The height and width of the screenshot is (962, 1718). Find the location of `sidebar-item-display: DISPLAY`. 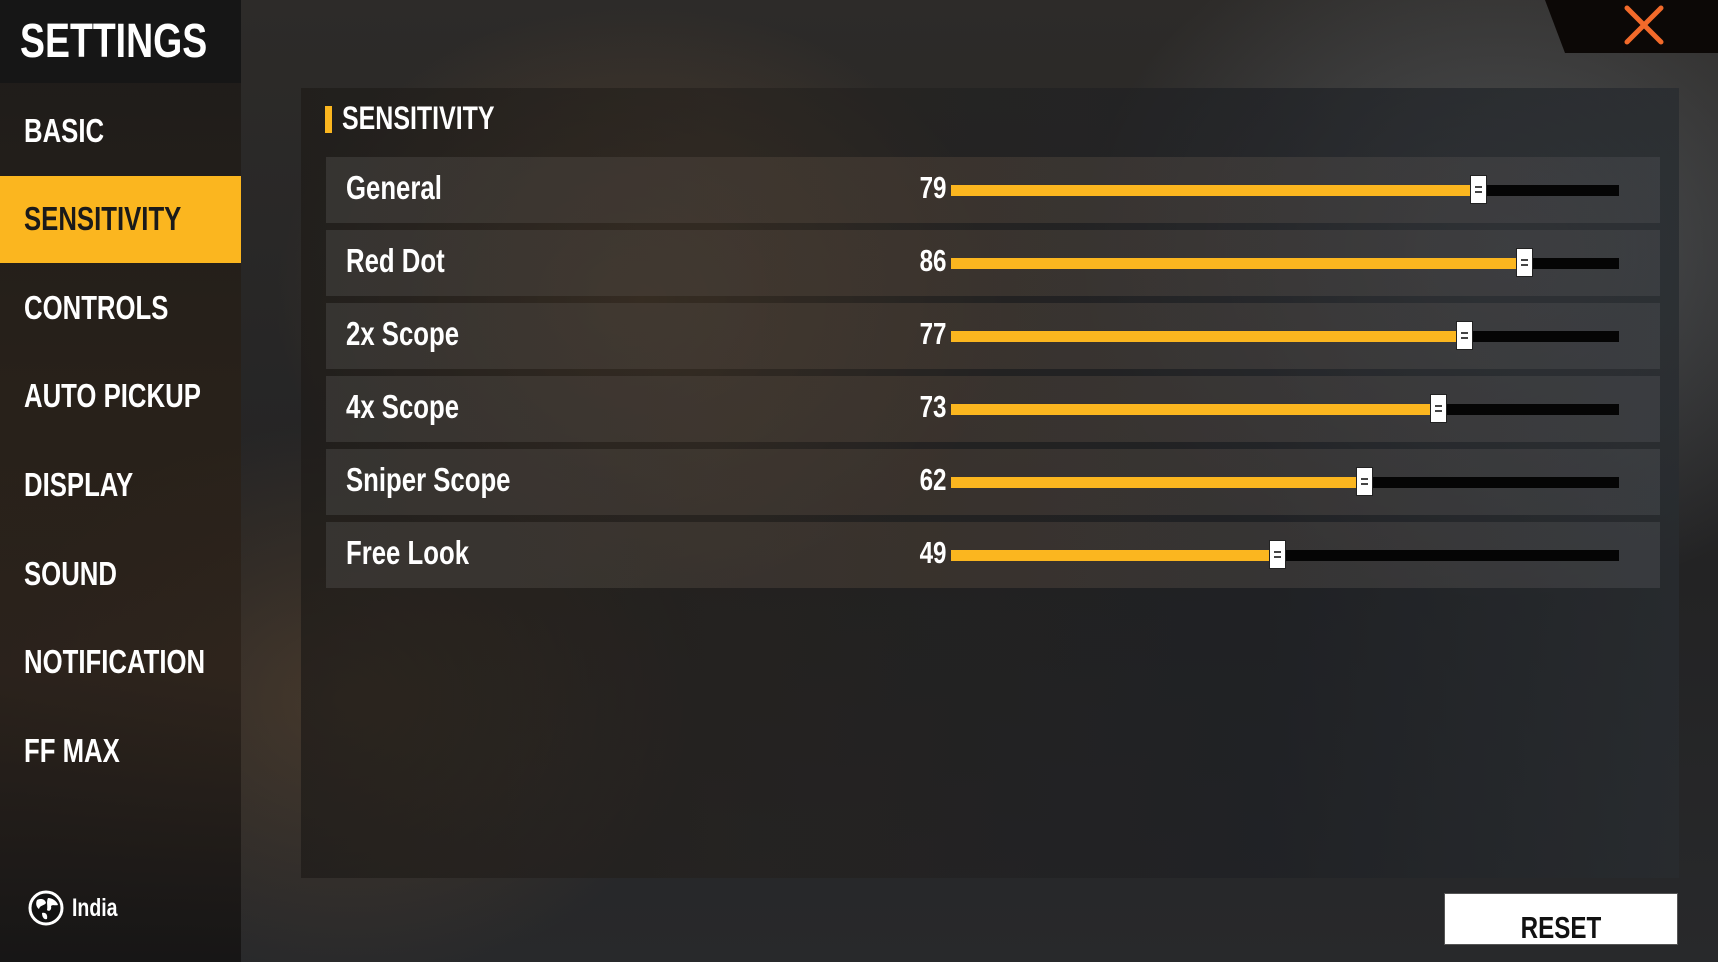

sidebar-item-display: DISPLAY is located at coordinates (120, 485).